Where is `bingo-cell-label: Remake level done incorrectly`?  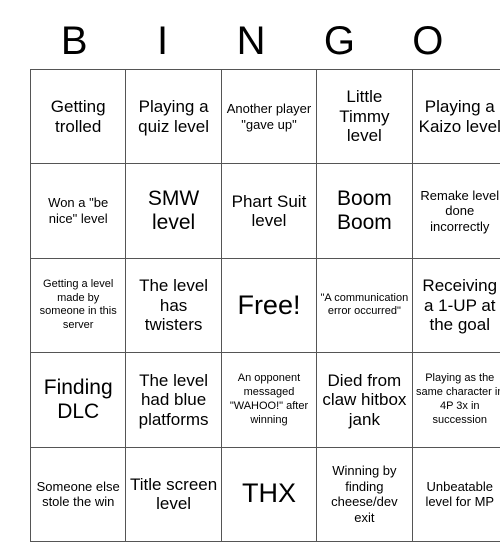 bingo-cell-label: Remake level done incorrectly is located at coordinates (460, 210).